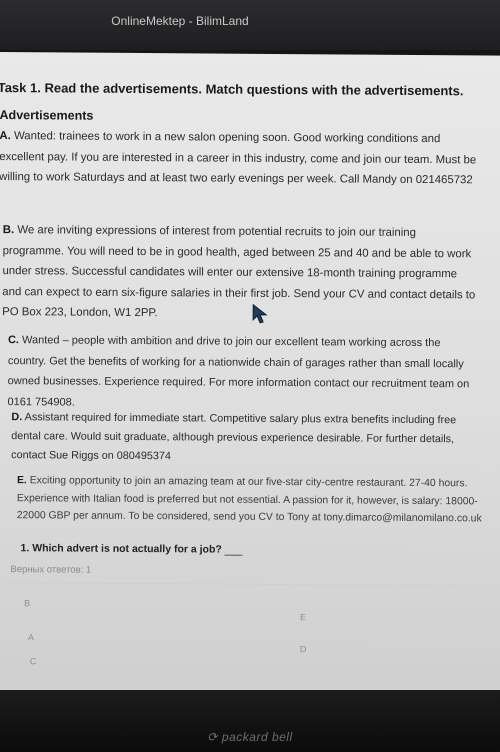 The height and width of the screenshot is (752, 500). What do you see at coordinates (47, 115) in the screenshot?
I see `advertisements-heading: Advertisements` at bounding box center [47, 115].